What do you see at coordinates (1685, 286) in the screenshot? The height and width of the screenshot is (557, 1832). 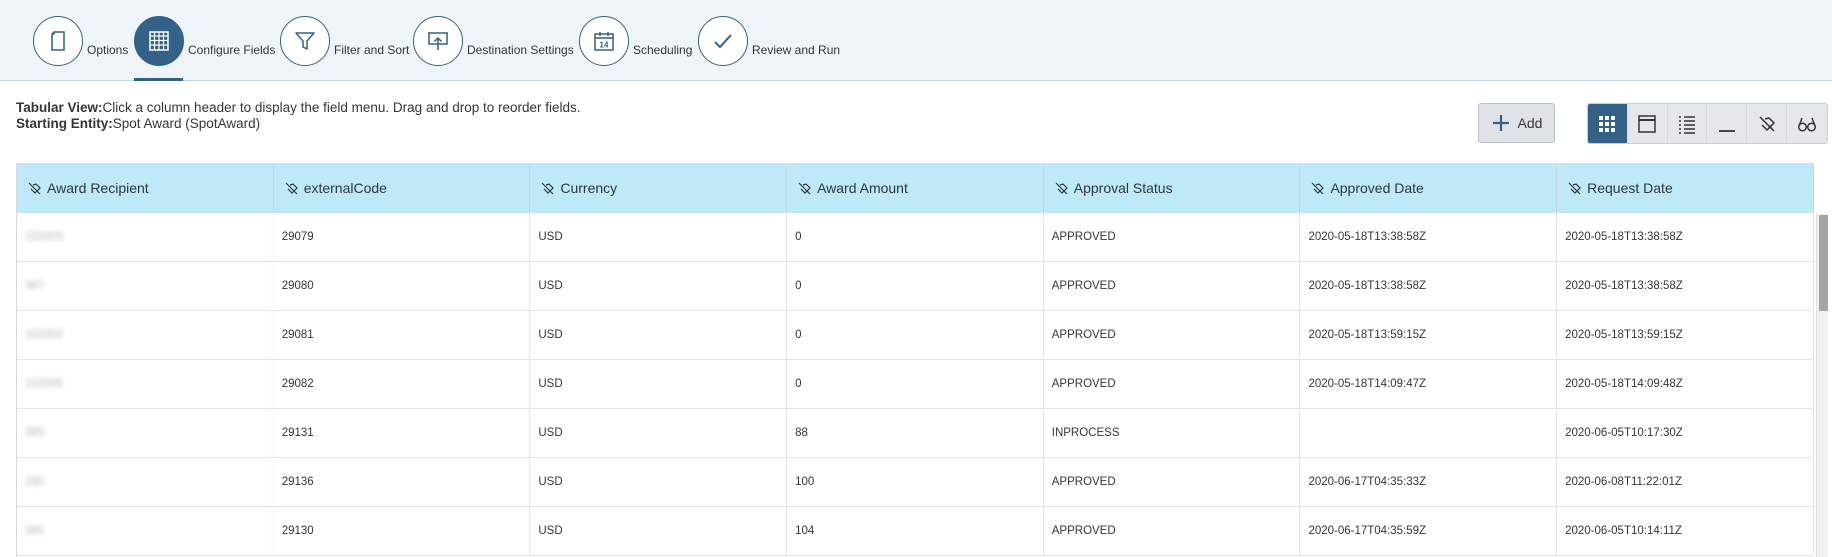 I see `cell-request-date: 2020-05-18T13:38:58Z` at bounding box center [1685, 286].